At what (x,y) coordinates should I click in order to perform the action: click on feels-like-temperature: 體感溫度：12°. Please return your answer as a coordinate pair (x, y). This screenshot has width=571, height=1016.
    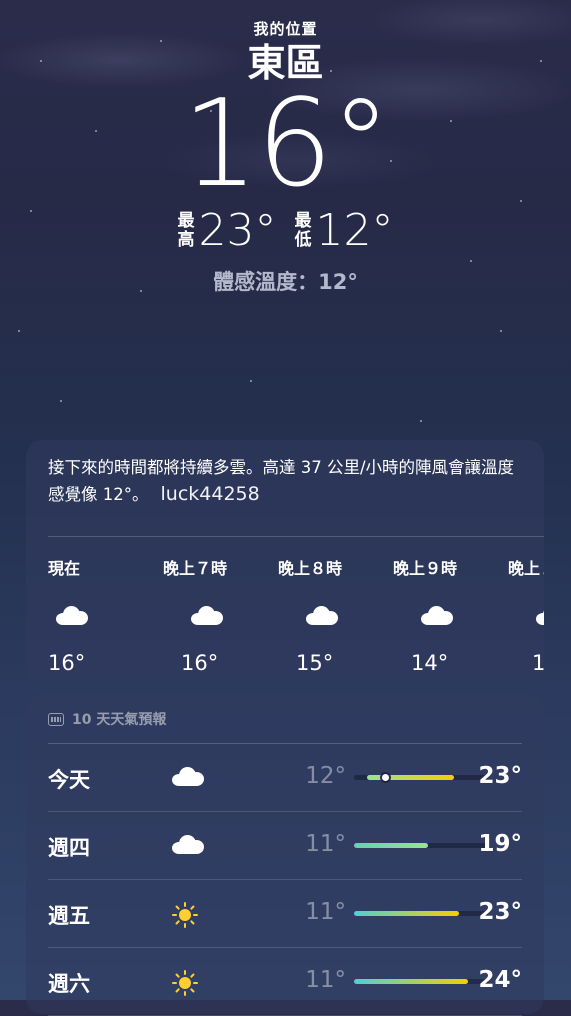
    Looking at the image, I should click on (285, 282).